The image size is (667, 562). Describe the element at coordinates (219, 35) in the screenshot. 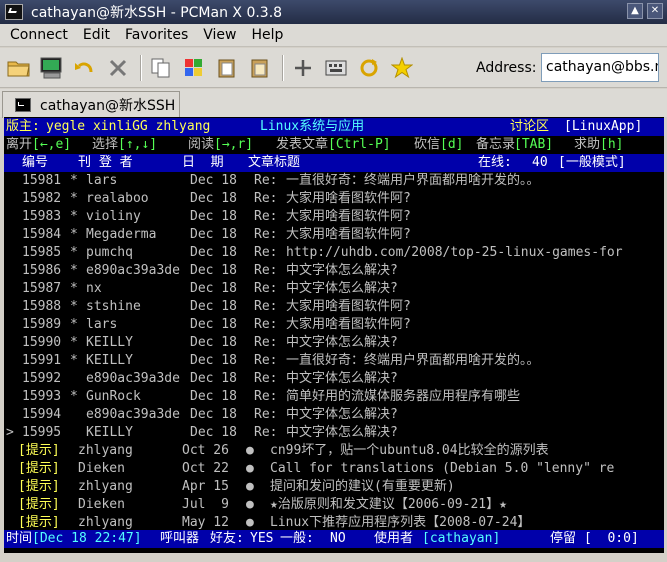

I see `menu-view: View` at that location.